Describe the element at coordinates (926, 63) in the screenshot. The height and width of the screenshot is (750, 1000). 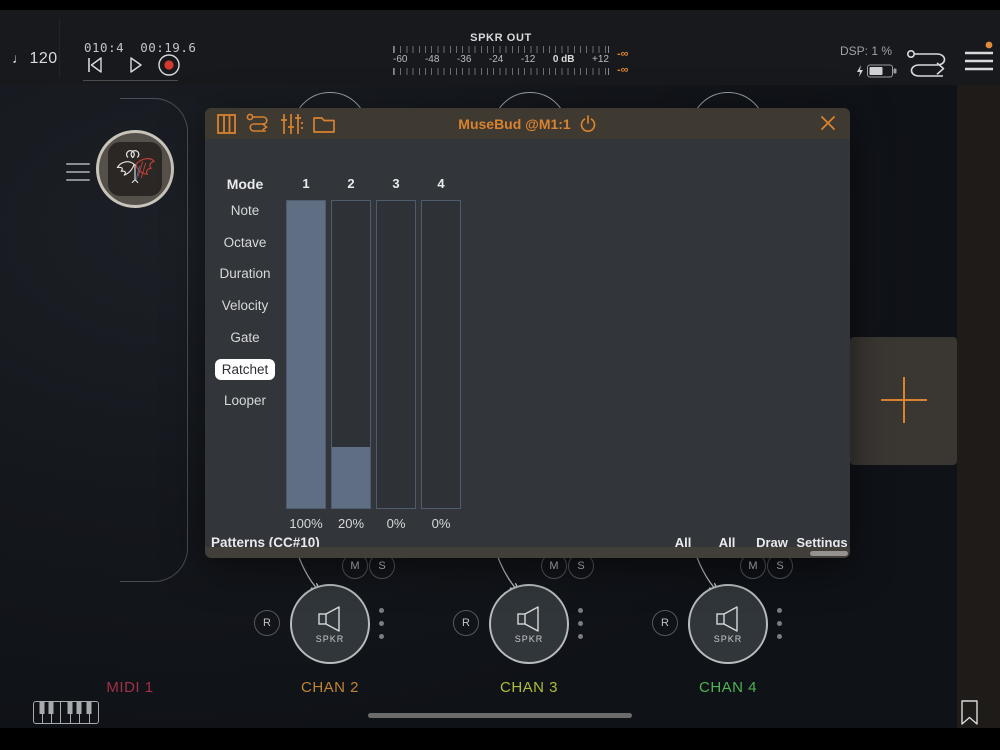
I see `routing-icon` at that location.